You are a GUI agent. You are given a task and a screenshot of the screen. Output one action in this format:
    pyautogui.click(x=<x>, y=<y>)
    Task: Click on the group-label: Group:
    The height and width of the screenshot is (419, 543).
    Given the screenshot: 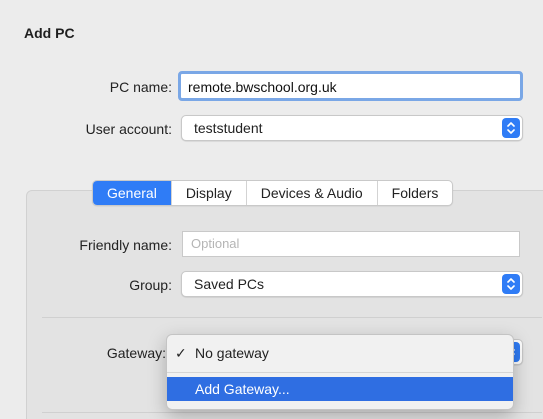 What is the action you would take?
    pyautogui.click(x=150, y=285)
    